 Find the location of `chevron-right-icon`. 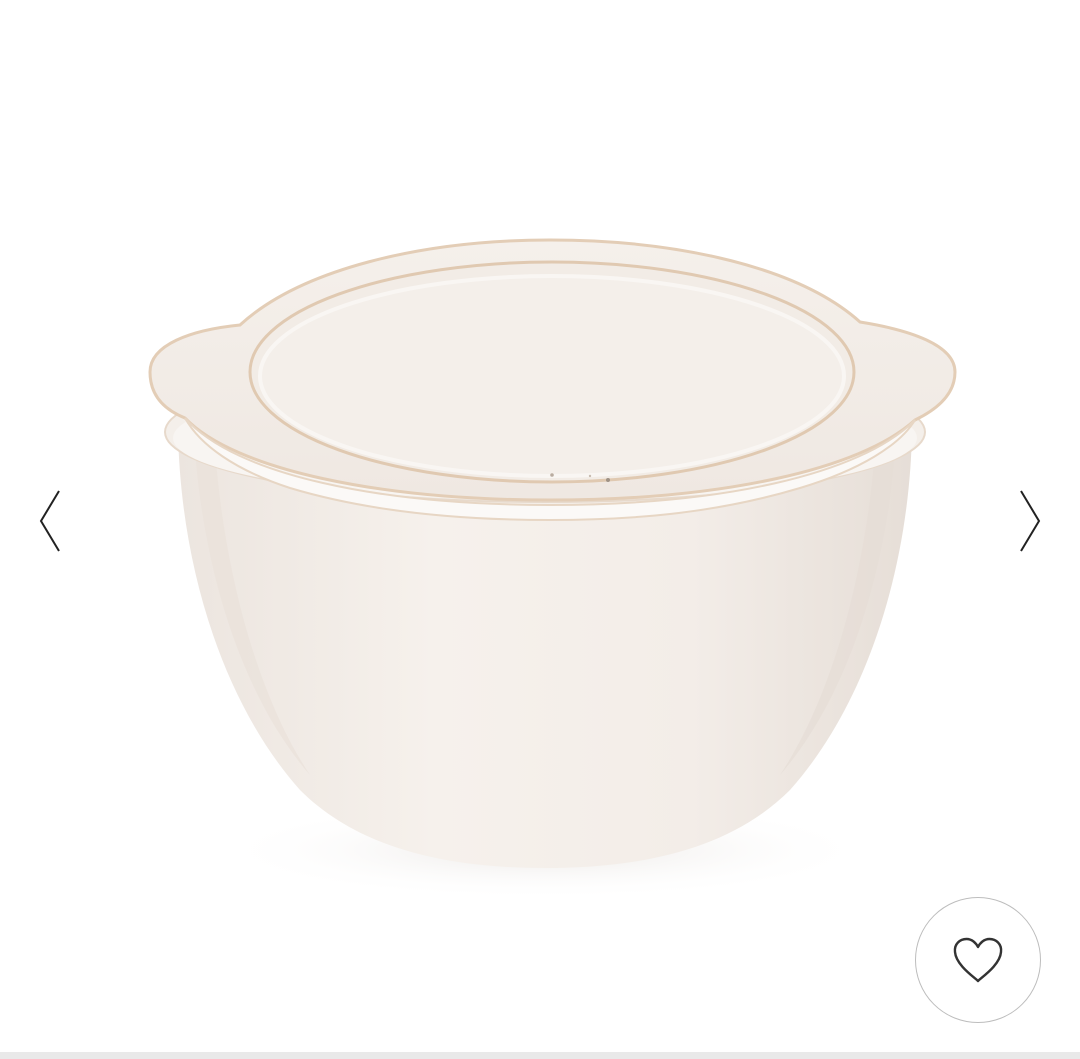

chevron-right-icon is located at coordinates (1030, 521).